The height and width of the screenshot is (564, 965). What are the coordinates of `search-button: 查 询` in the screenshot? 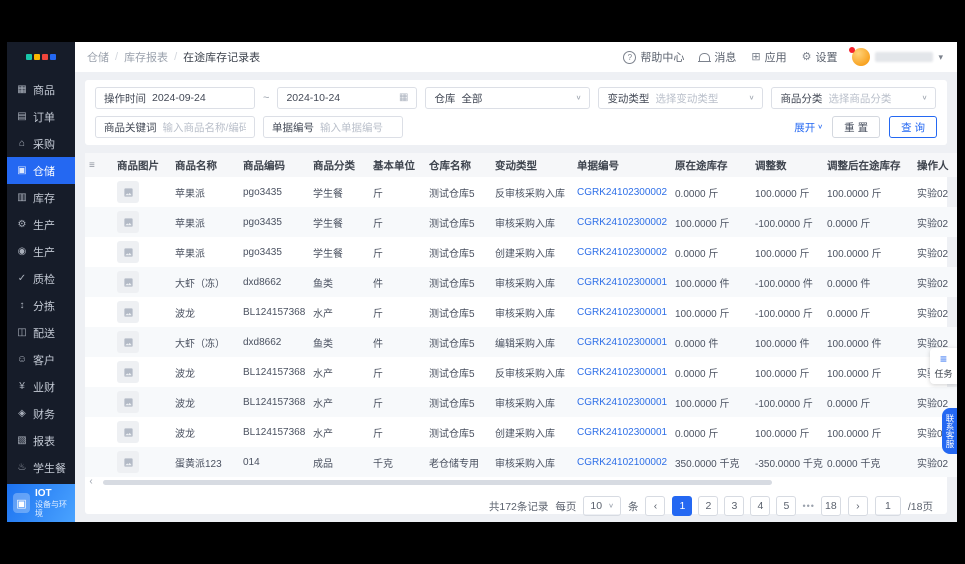 It's located at (913, 127).